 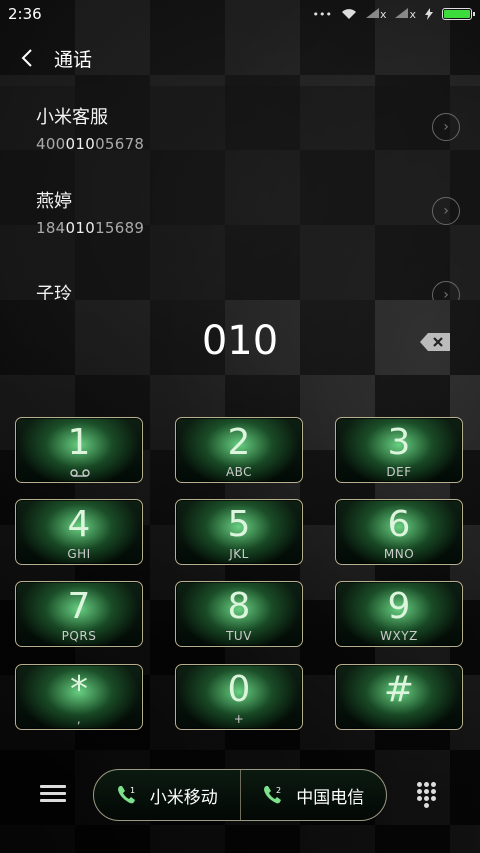 I want to click on key-digit: 4, so click(x=79, y=524).